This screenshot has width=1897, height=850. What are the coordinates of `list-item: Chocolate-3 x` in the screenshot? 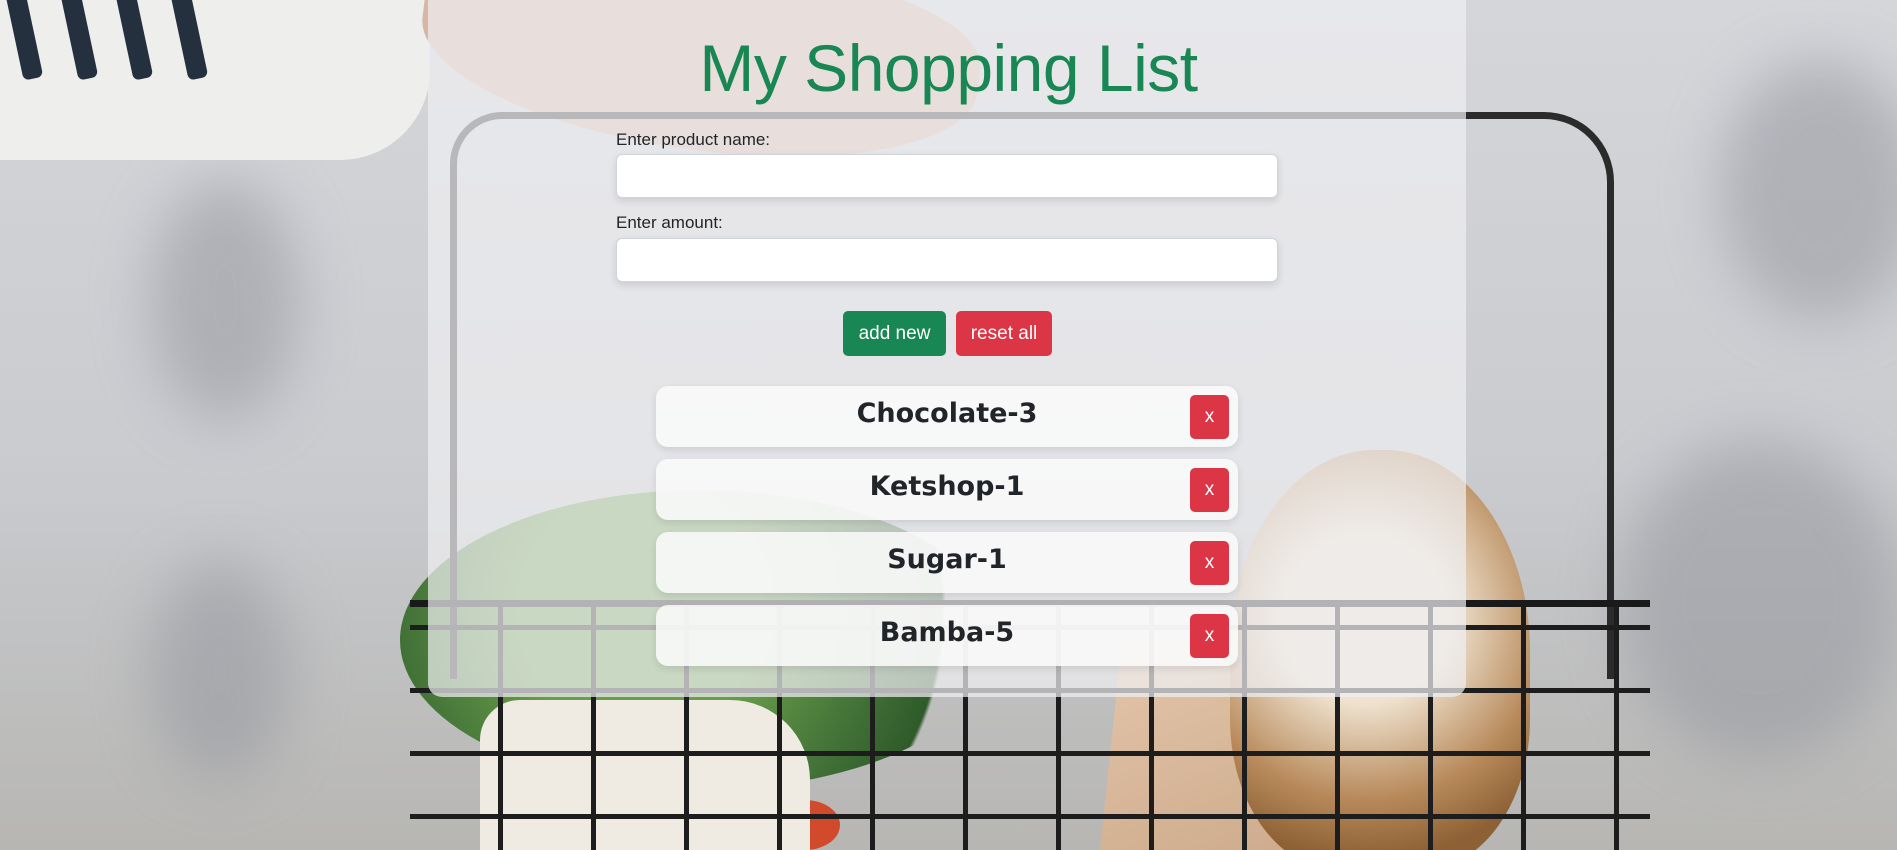 It's located at (947, 416).